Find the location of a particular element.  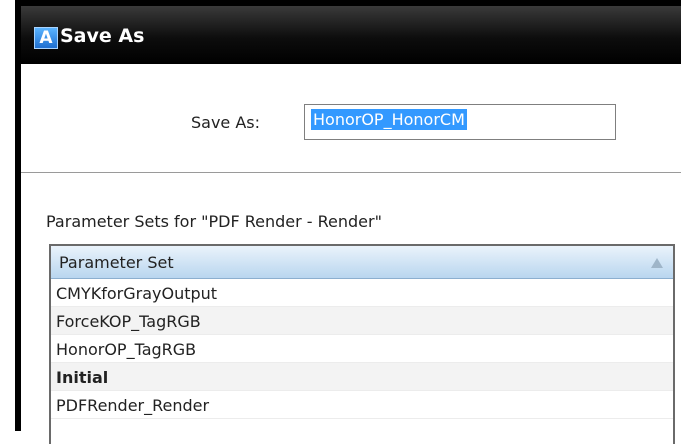

save-as-name-input: HonorOP_HonorCM is located at coordinates (460, 122).